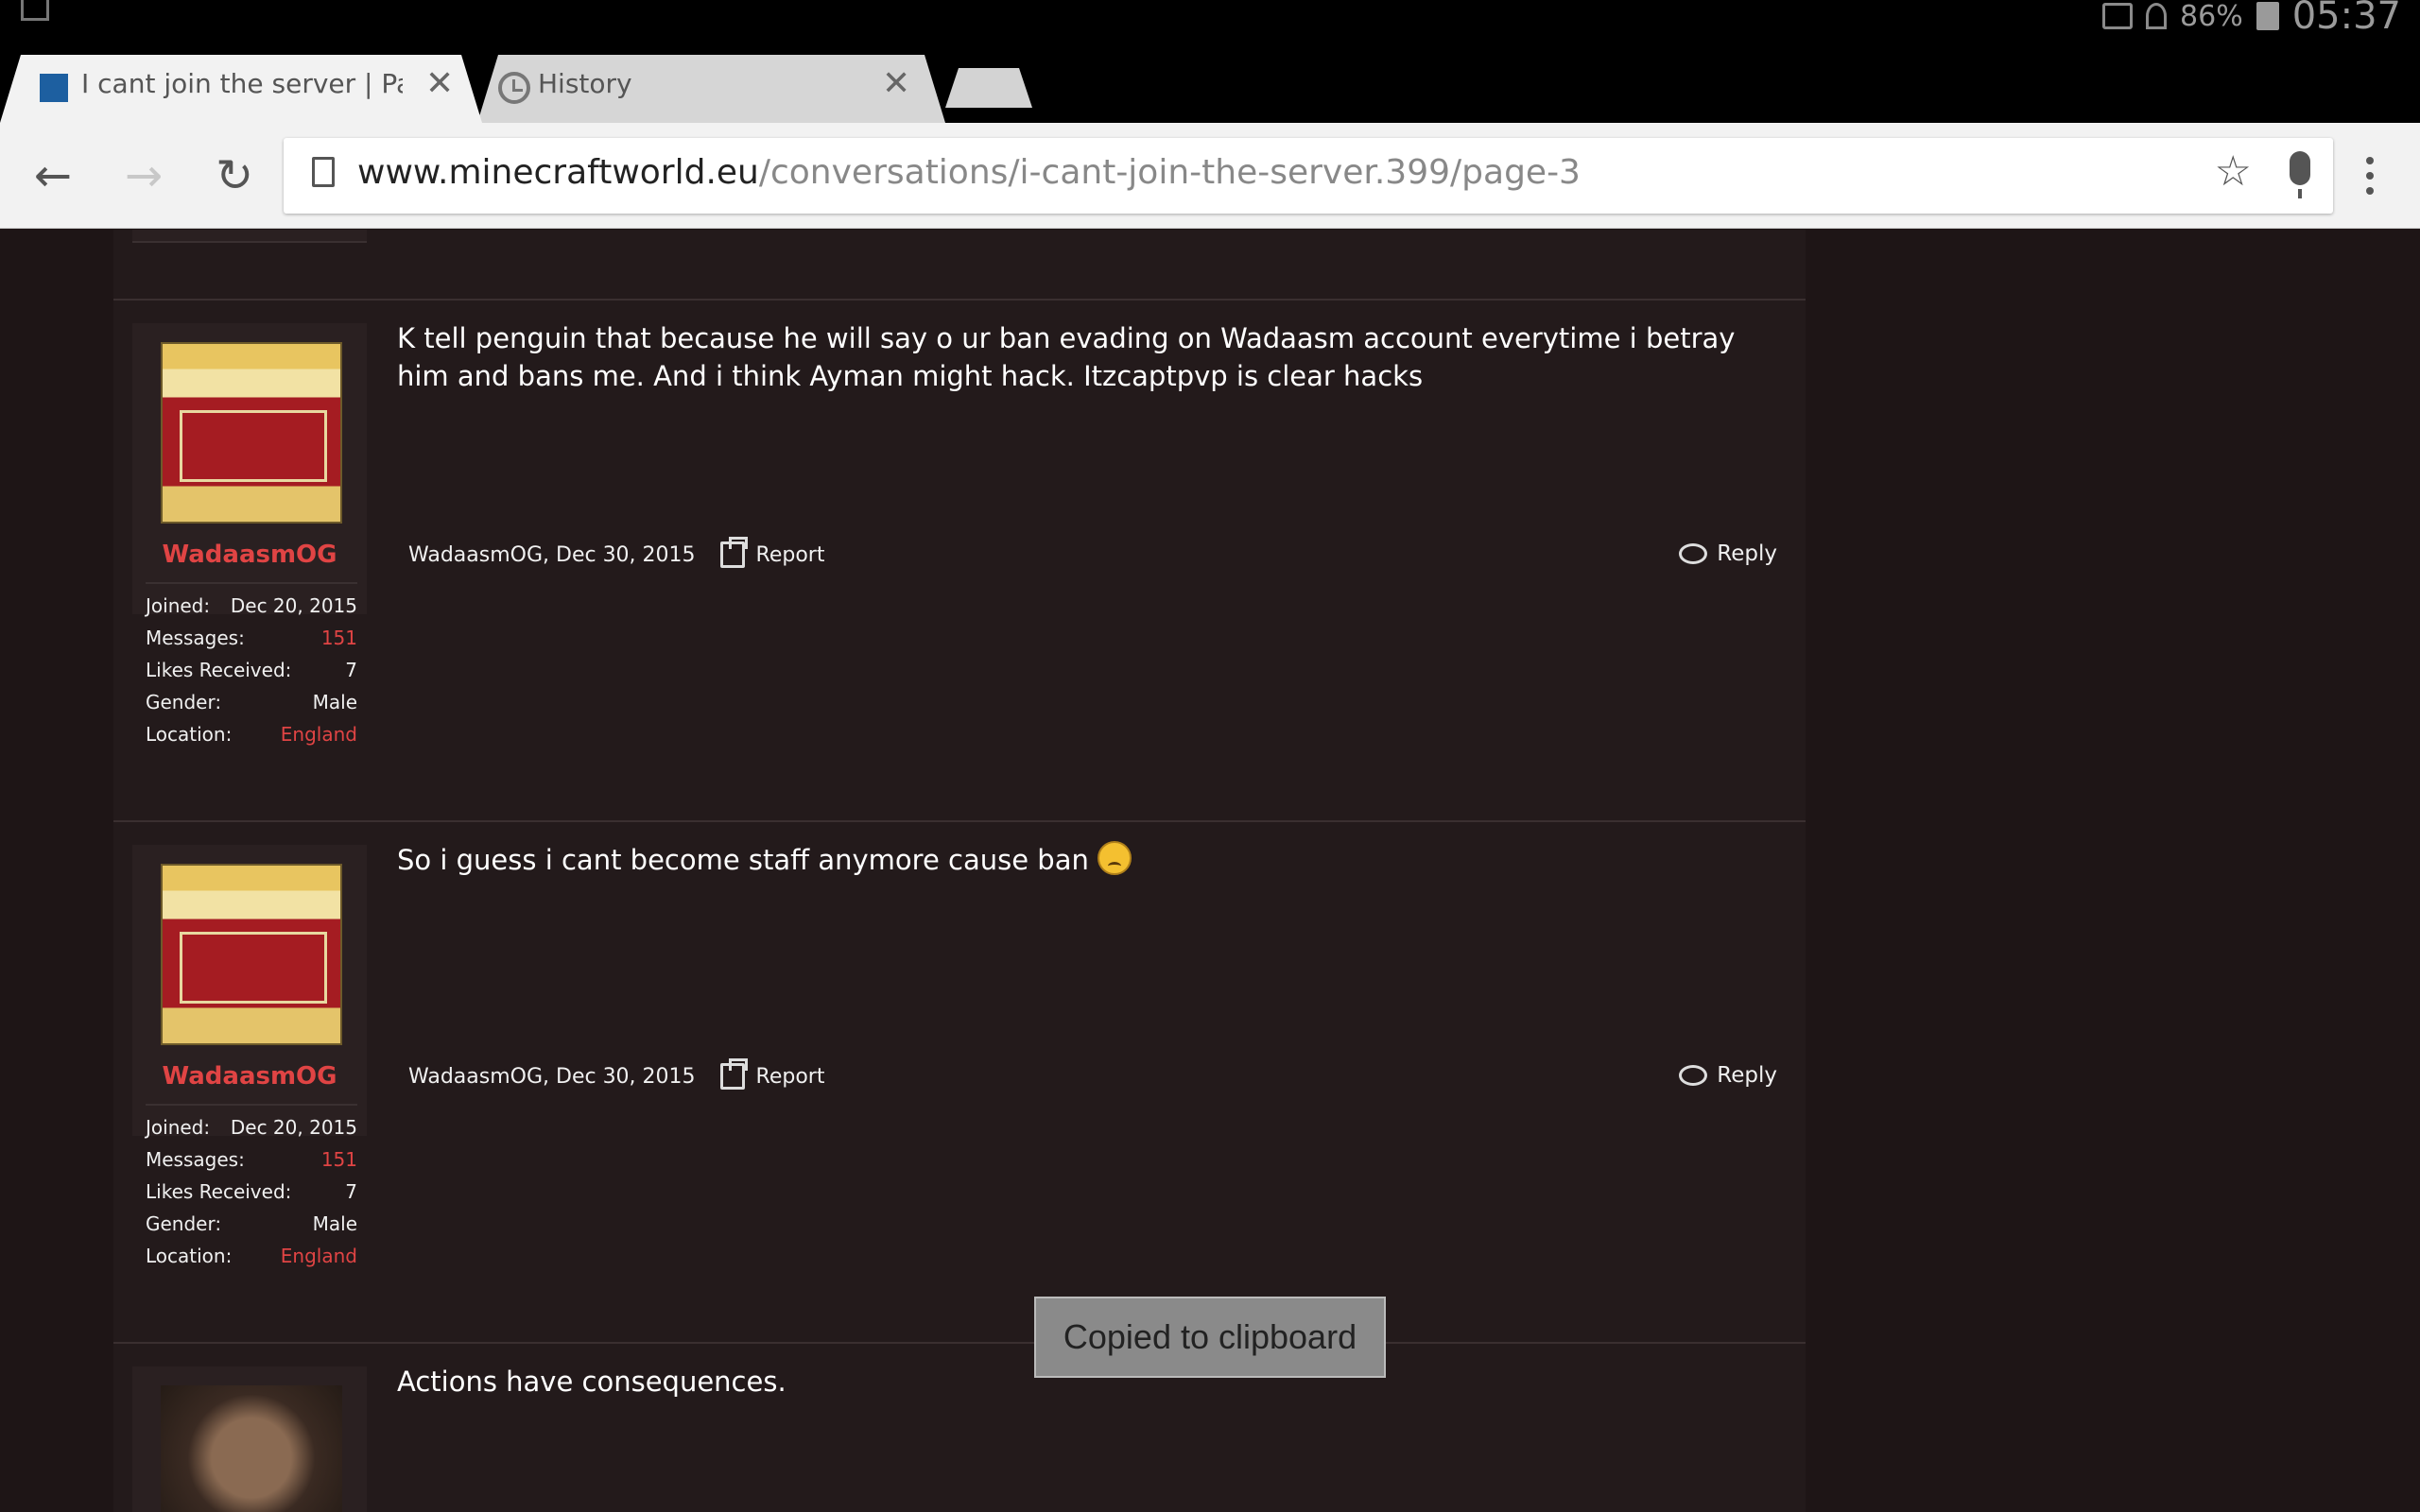  Describe the element at coordinates (2370, 176) in the screenshot. I see `menu-icon` at that location.